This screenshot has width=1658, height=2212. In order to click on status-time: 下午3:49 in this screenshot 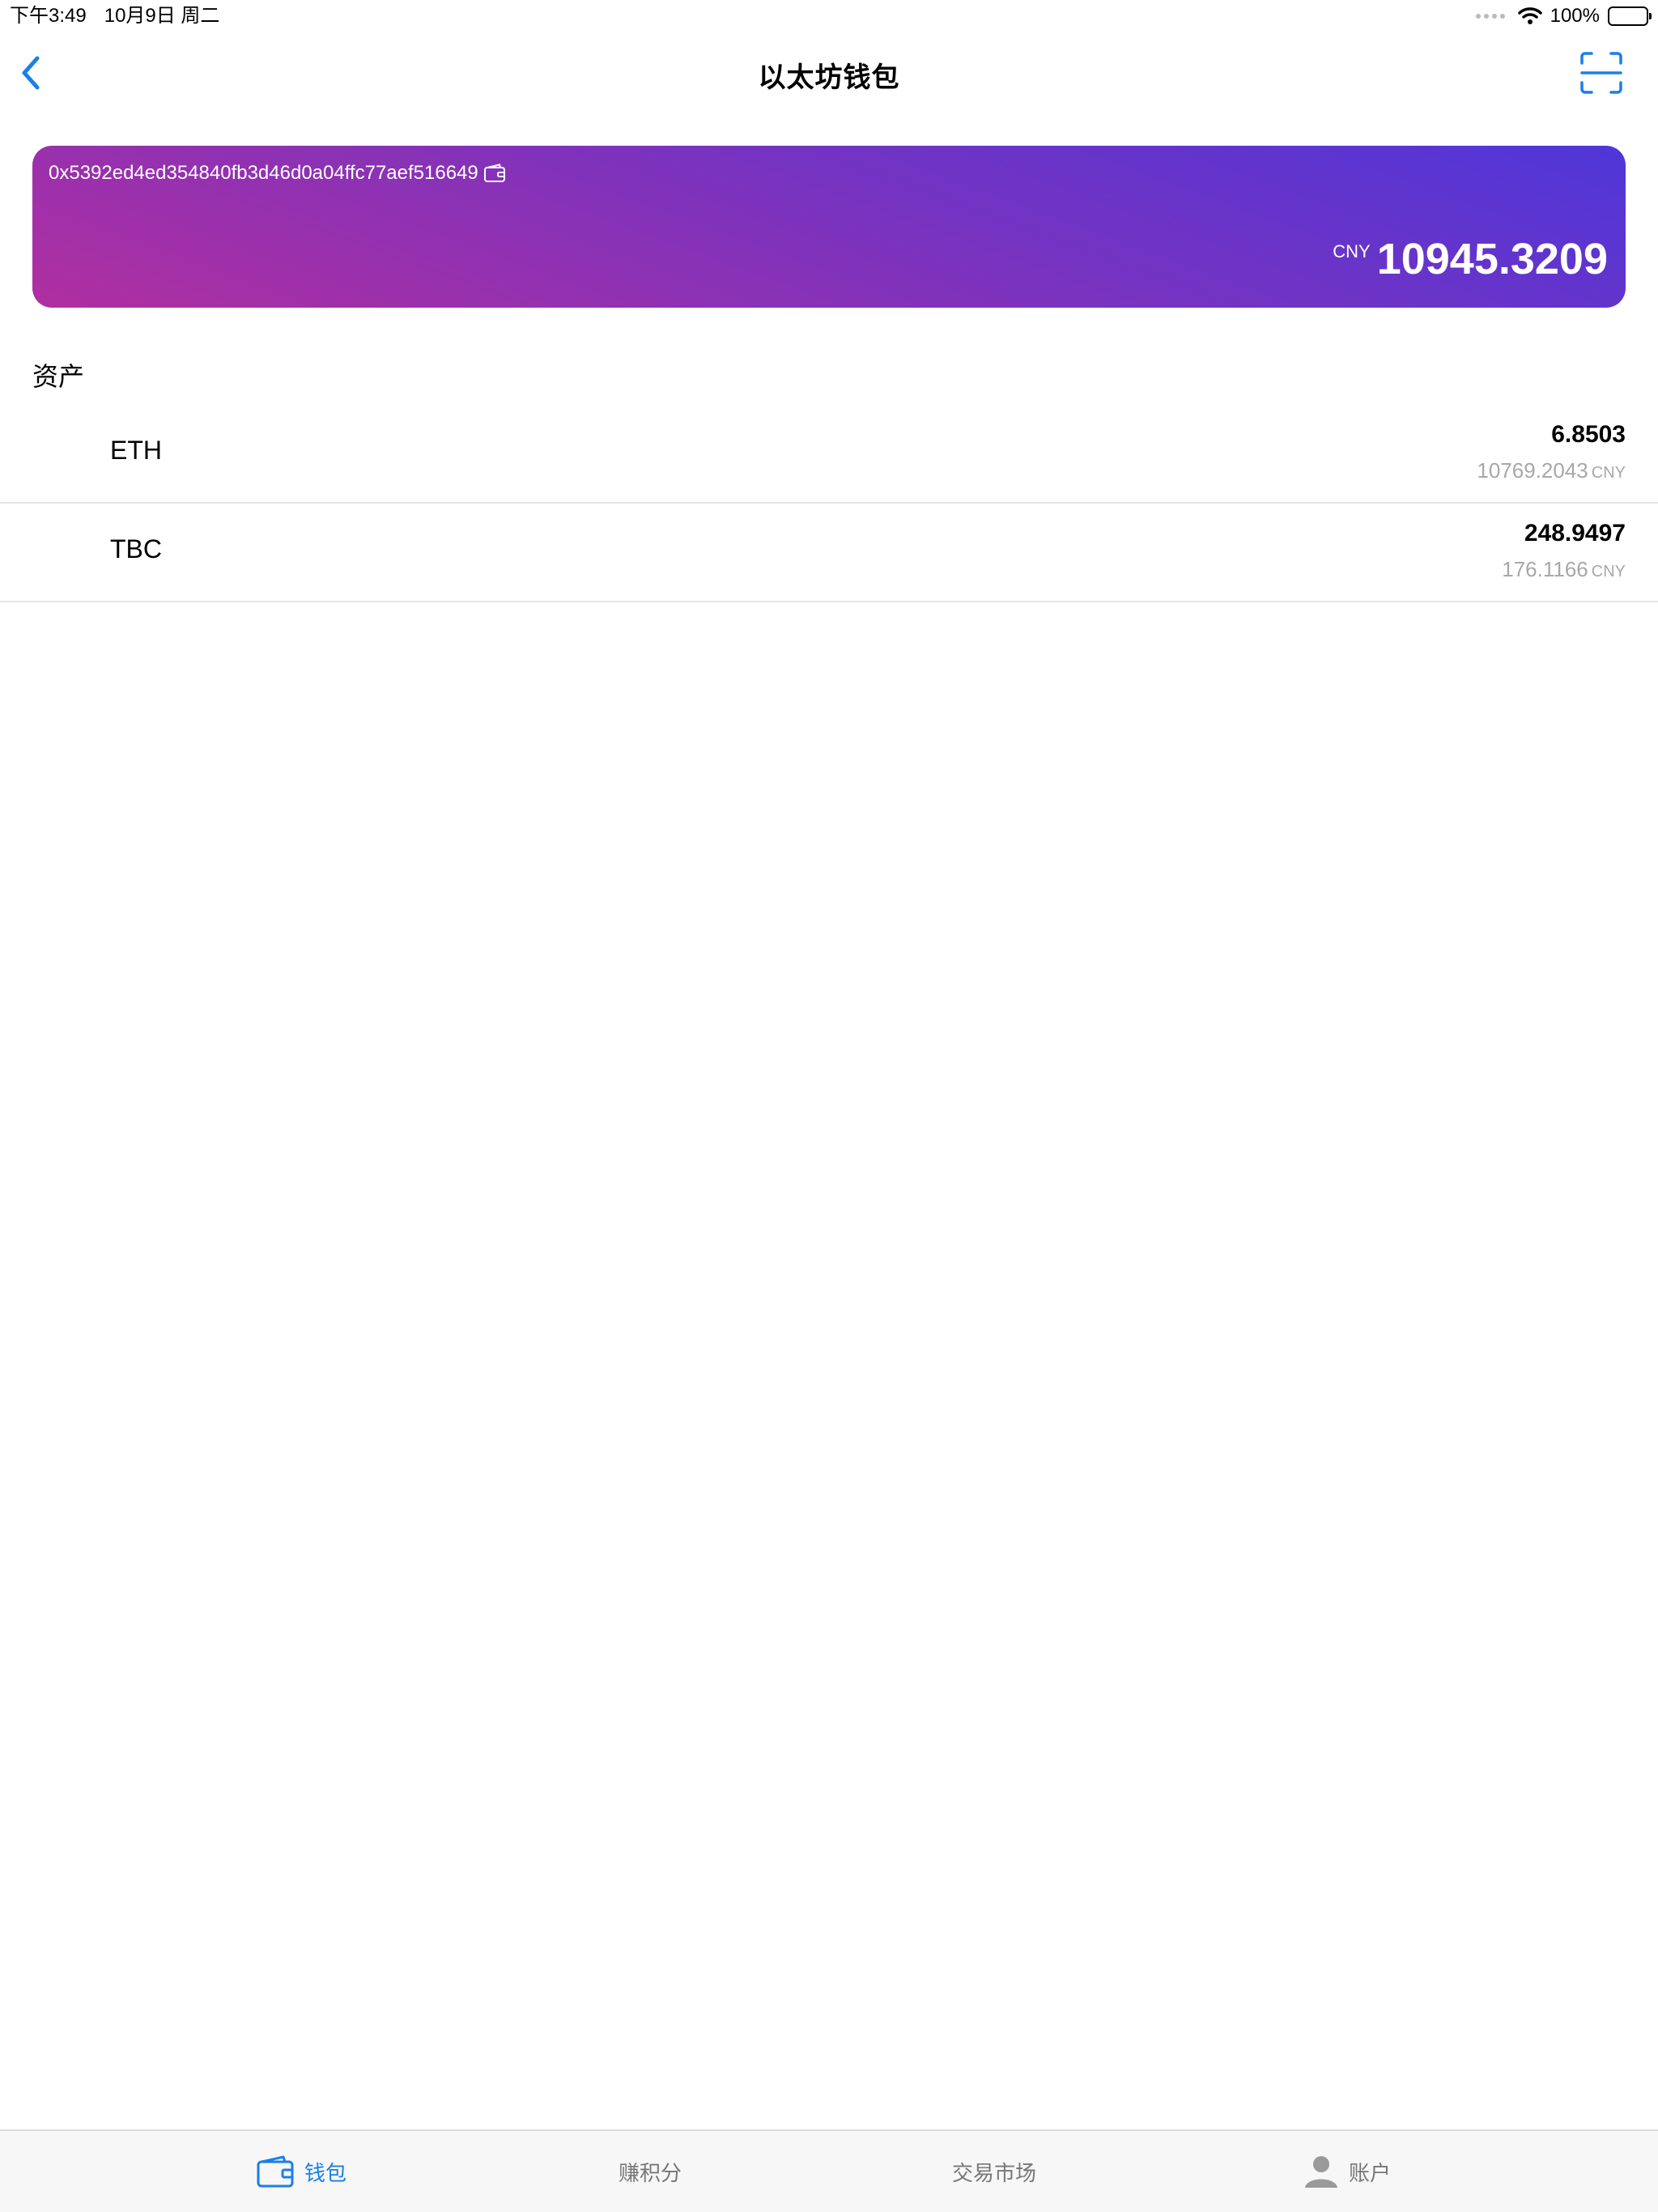, I will do `click(48, 16)`.